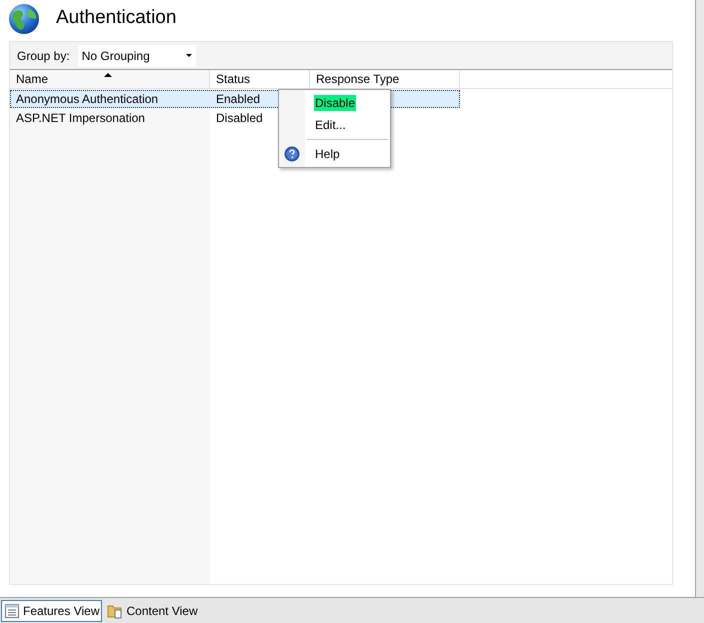 The width and height of the screenshot is (704, 623). Describe the element at coordinates (87, 99) in the screenshot. I see `table-cell-text: Anonymous Authentication` at that location.